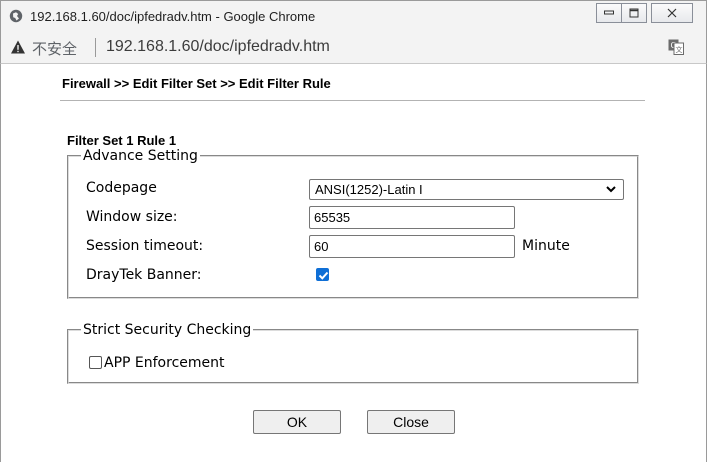 This screenshot has height=462, width=707. What do you see at coordinates (412, 217) in the screenshot?
I see `window-size-input: 65535` at bounding box center [412, 217].